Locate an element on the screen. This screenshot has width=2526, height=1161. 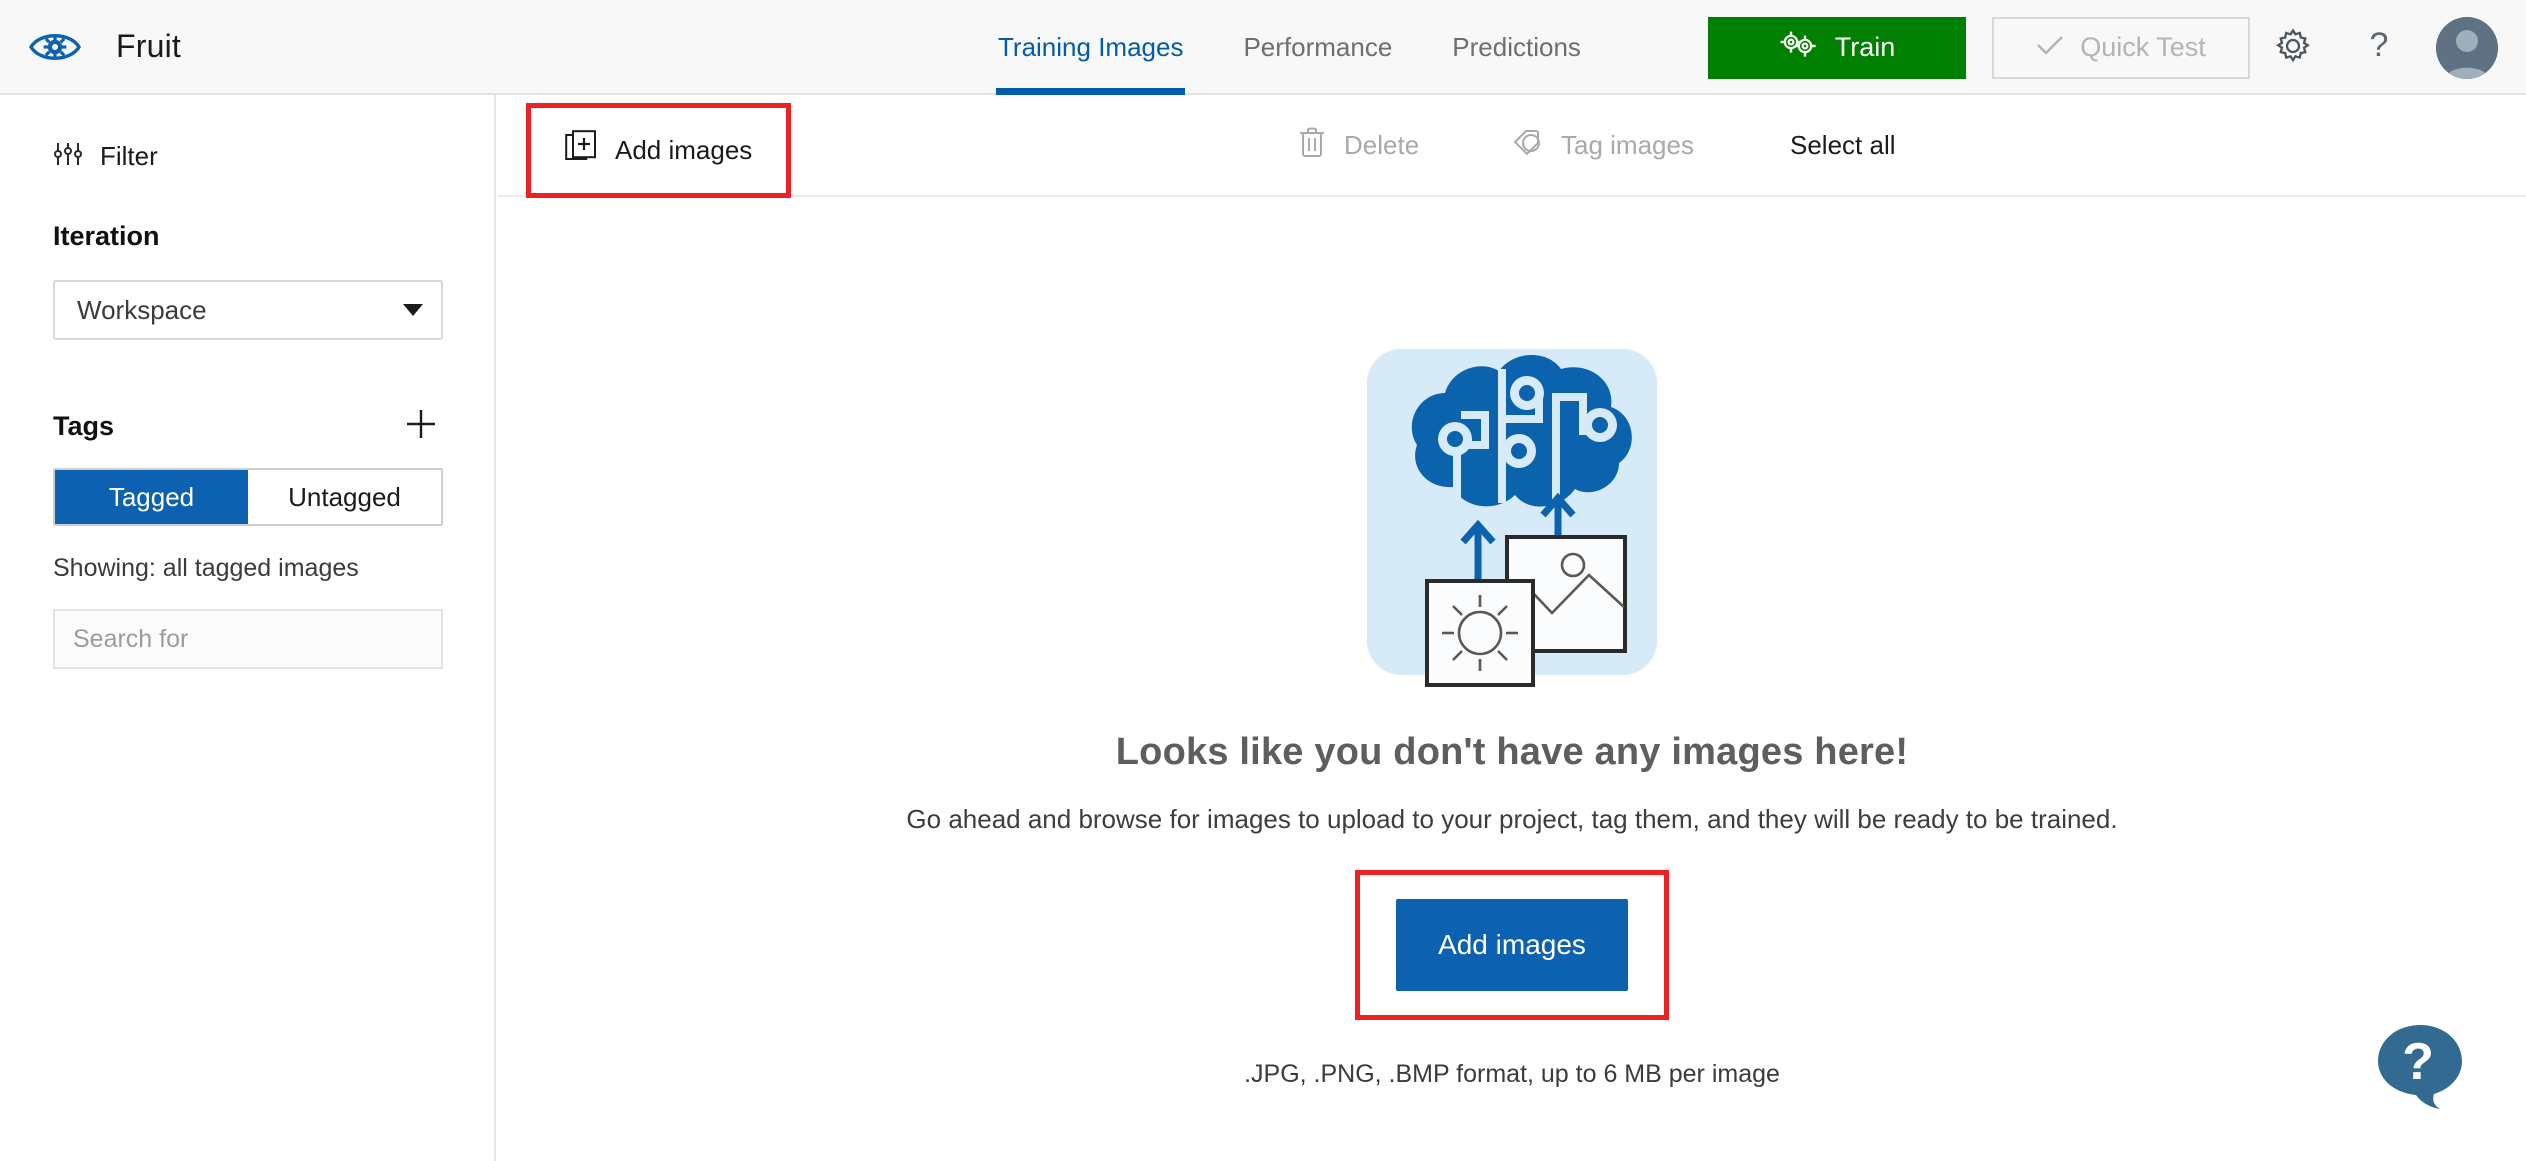
search-input is located at coordinates (248, 639).